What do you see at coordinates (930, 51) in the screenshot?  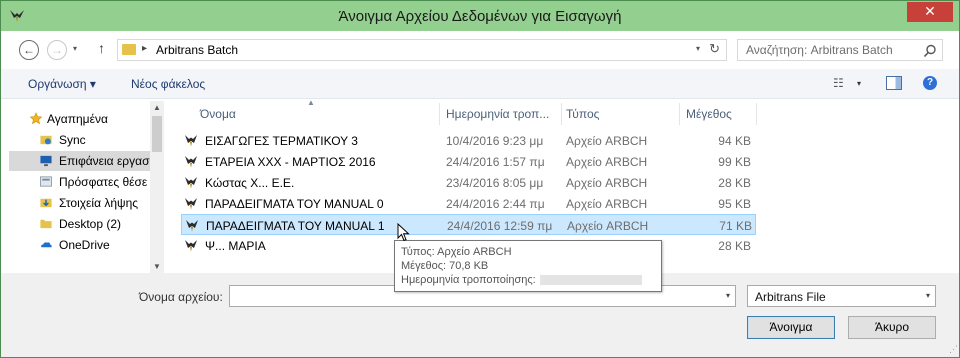 I see `search-icon` at bounding box center [930, 51].